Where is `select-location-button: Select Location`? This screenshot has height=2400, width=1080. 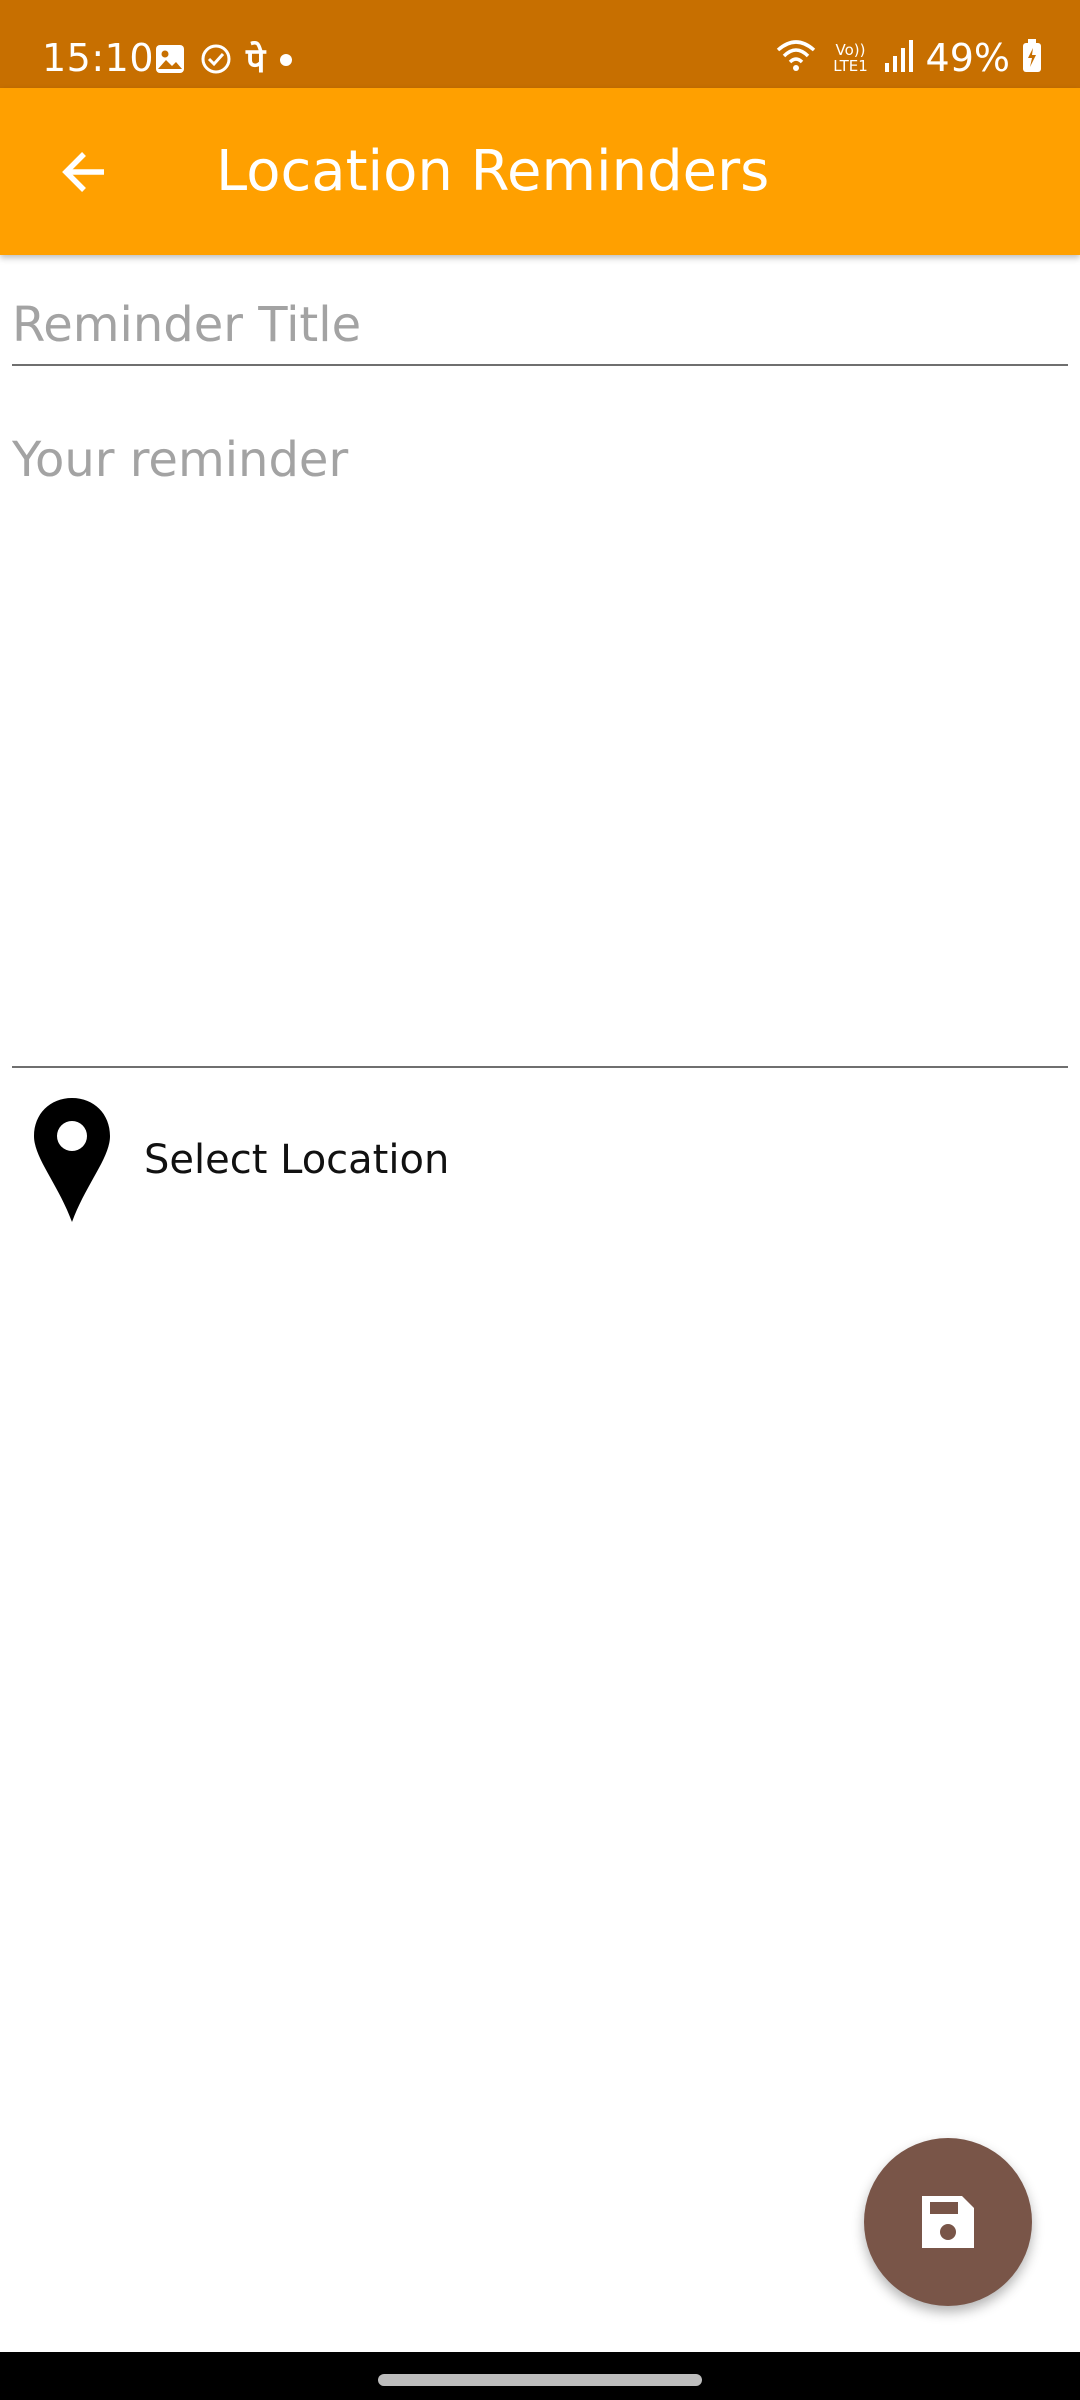 select-location-button: Select Location is located at coordinates (312, 1160).